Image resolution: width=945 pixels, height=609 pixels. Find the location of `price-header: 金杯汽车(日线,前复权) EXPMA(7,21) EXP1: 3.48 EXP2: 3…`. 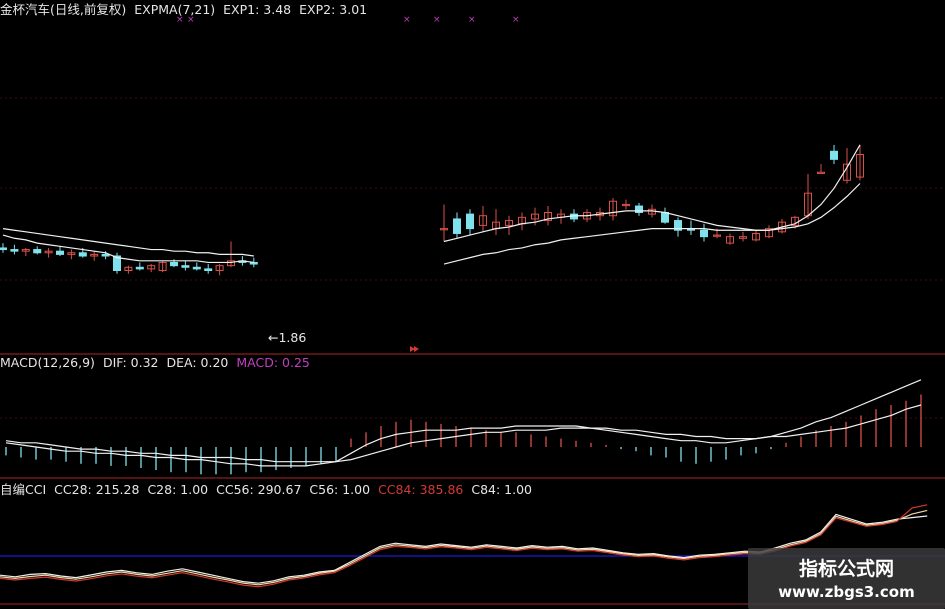

price-header: 金杯汽车(日线,前复权) EXPMA(7,21) EXP1: 3.48 EXP2: 3… is located at coordinates (187, 9).